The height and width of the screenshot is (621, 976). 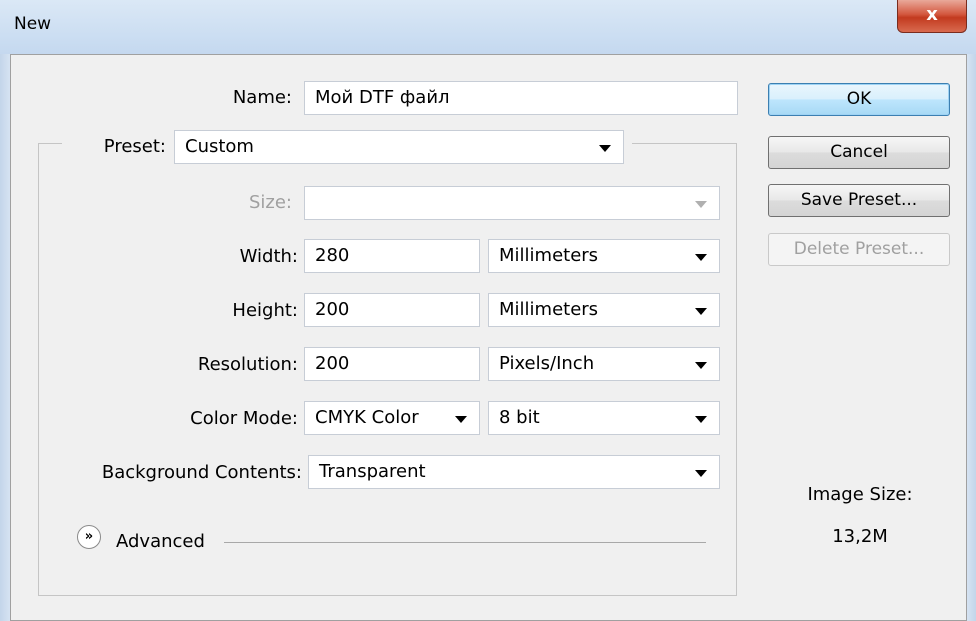 I want to click on bit-depth-select: 8 bit, so click(x=604, y=418).